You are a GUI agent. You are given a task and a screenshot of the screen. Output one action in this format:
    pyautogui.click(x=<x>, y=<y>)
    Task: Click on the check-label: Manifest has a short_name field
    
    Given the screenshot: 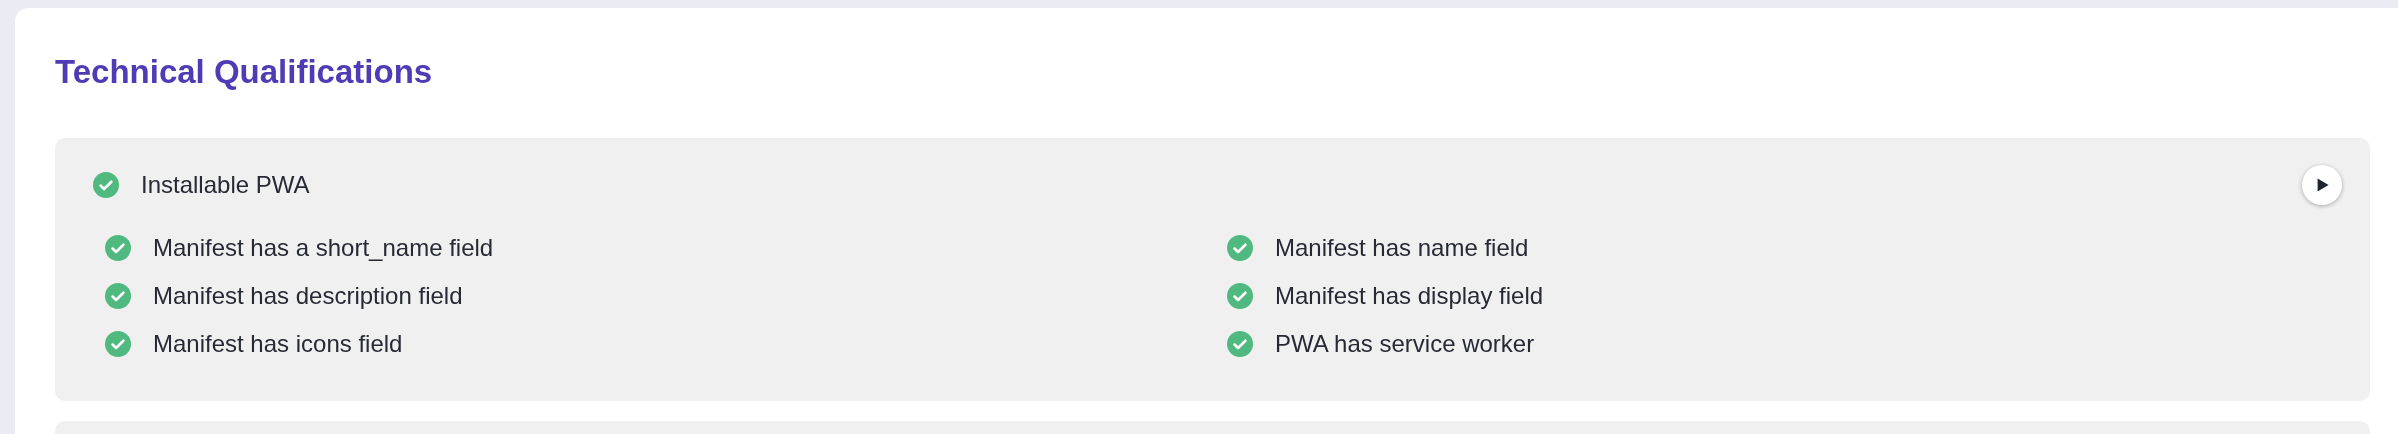 What is the action you would take?
    pyautogui.click(x=323, y=248)
    